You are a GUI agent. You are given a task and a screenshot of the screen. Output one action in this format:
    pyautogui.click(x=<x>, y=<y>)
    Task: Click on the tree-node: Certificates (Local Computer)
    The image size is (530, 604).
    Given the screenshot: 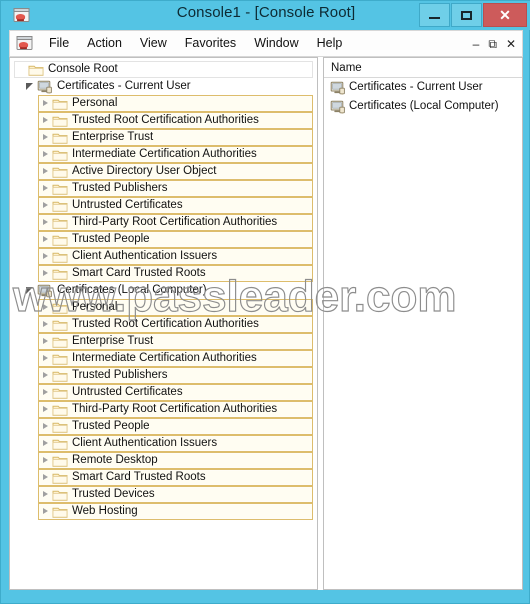 What is the action you would take?
    pyautogui.click(x=168, y=290)
    